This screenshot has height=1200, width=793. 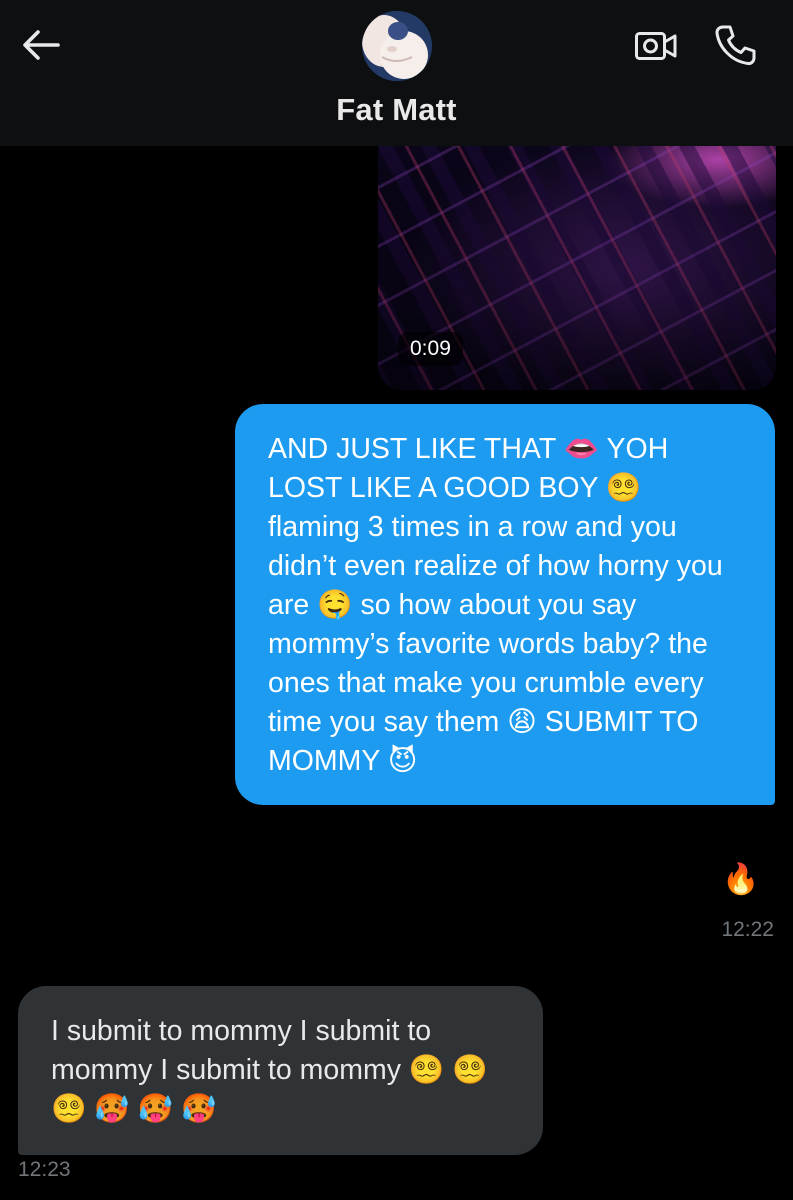 I want to click on video-call-button, so click(x=656, y=46).